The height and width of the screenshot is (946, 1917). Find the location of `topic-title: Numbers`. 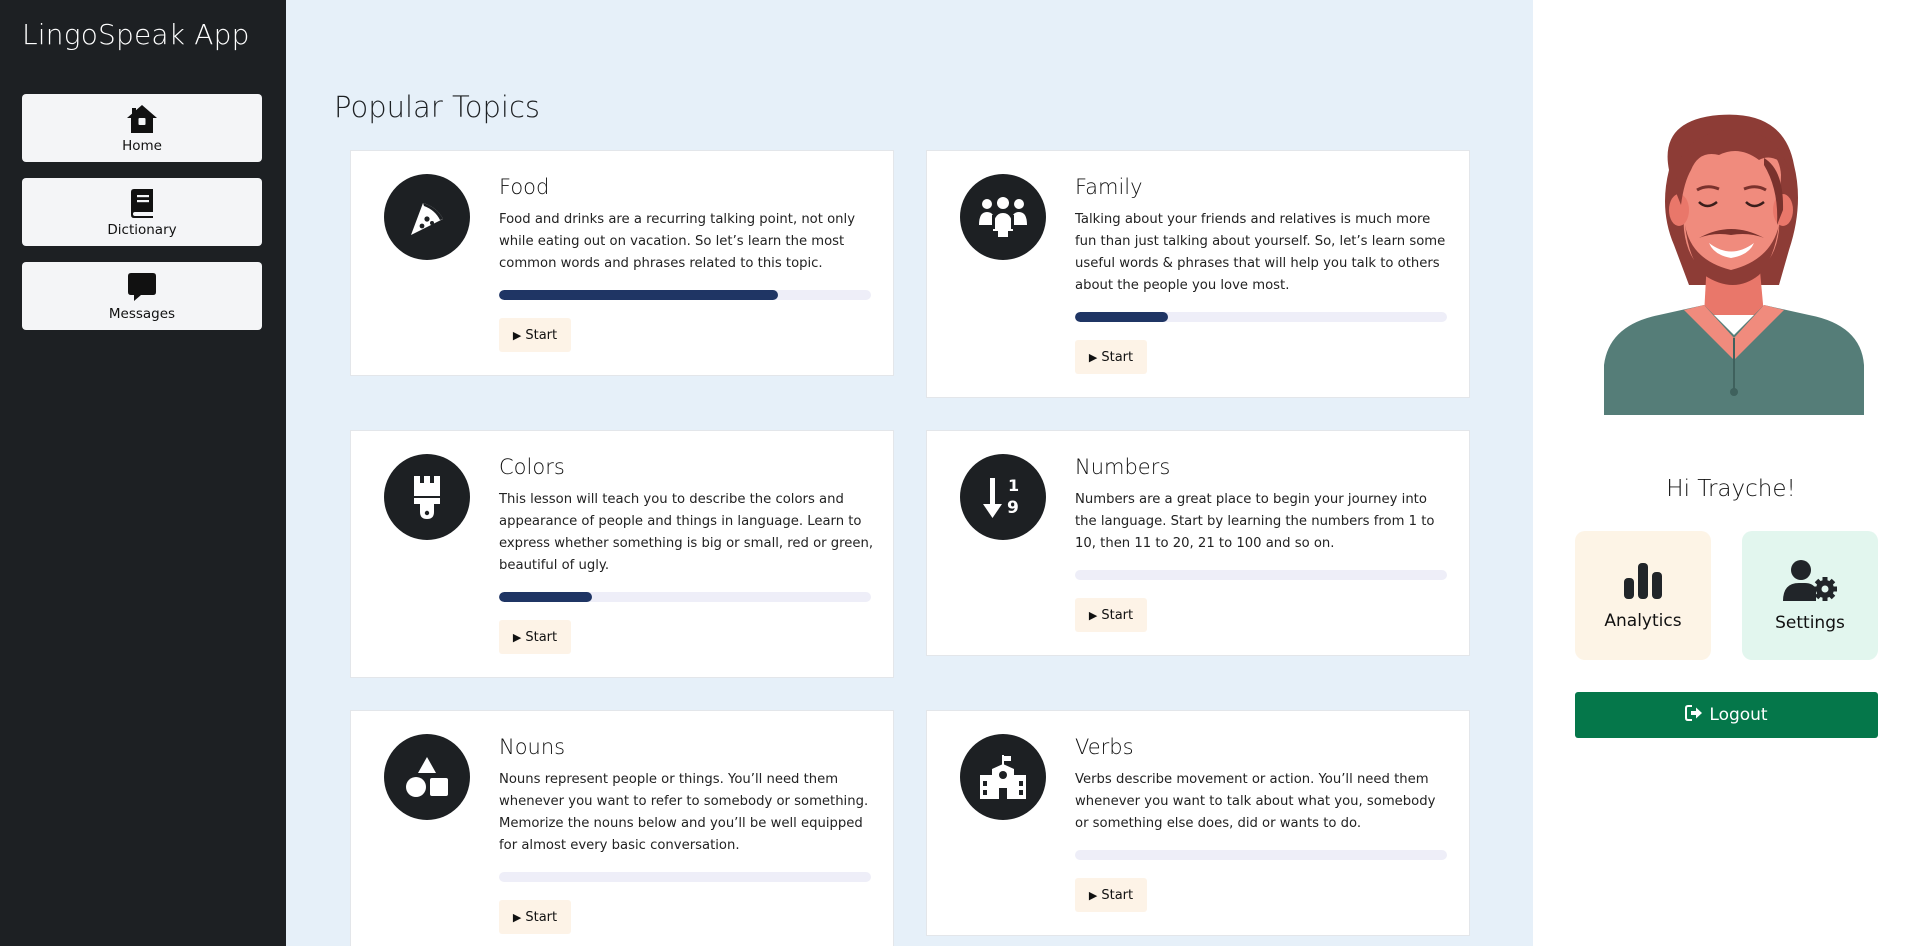

topic-title: Numbers is located at coordinates (1123, 467).